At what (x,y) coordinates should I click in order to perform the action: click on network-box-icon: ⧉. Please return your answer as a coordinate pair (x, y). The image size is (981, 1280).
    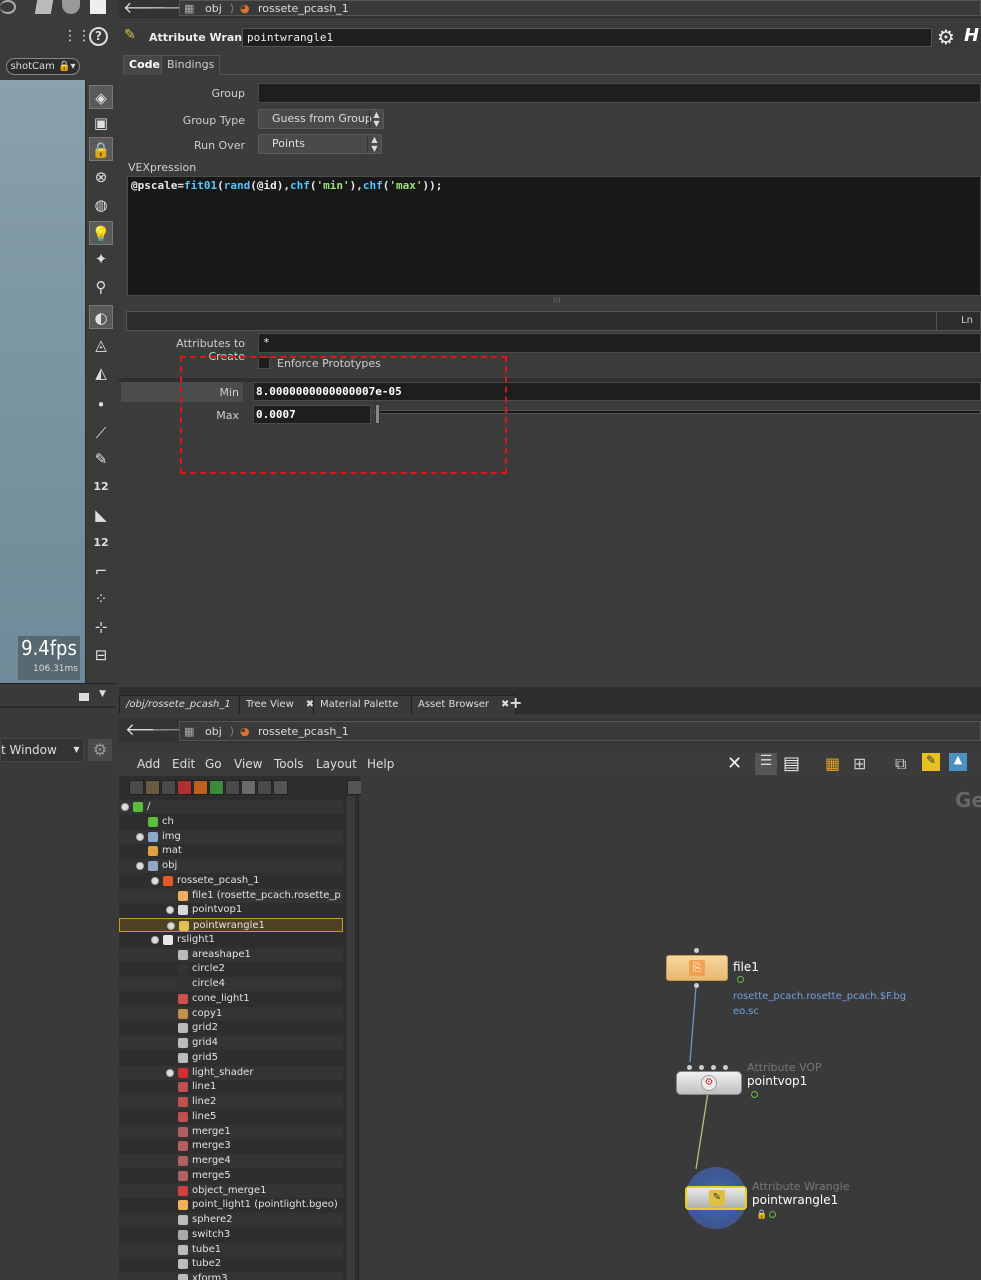
    Looking at the image, I should click on (900, 764).